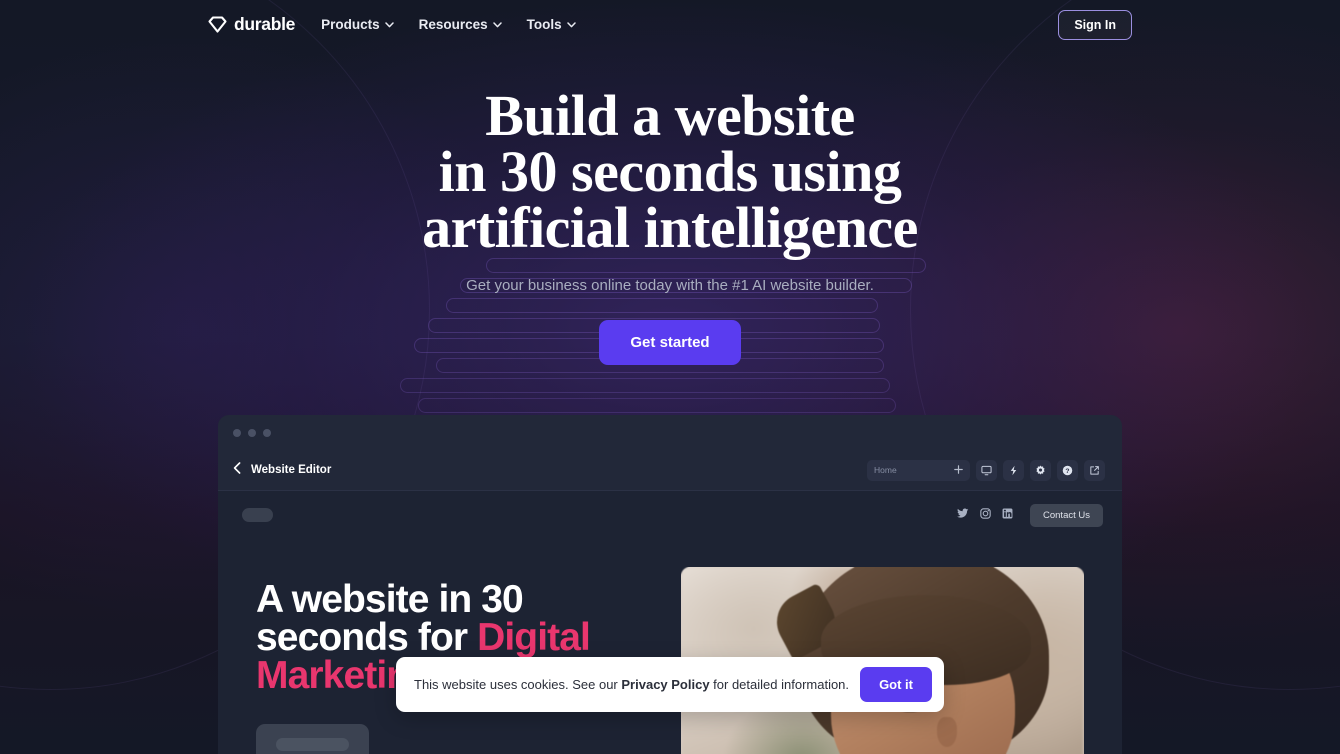 The width and height of the screenshot is (1340, 754). Describe the element at coordinates (958, 470) in the screenshot. I see `plus-icon` at that location.